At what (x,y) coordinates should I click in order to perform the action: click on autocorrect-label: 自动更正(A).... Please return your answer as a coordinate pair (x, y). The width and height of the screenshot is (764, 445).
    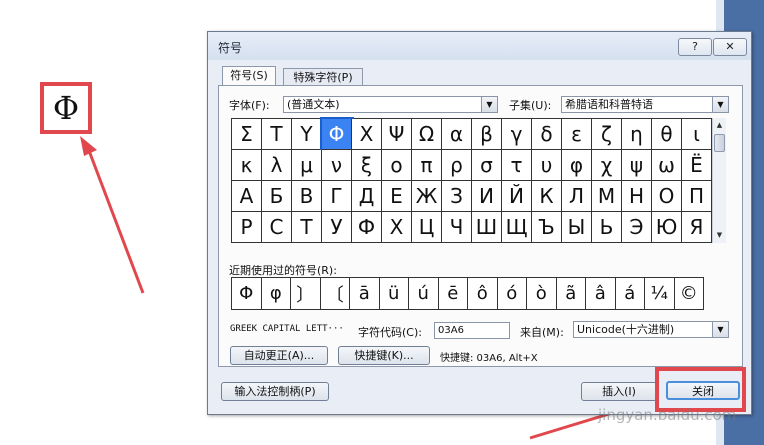
    Looking at the image, I should click on (279, 355).